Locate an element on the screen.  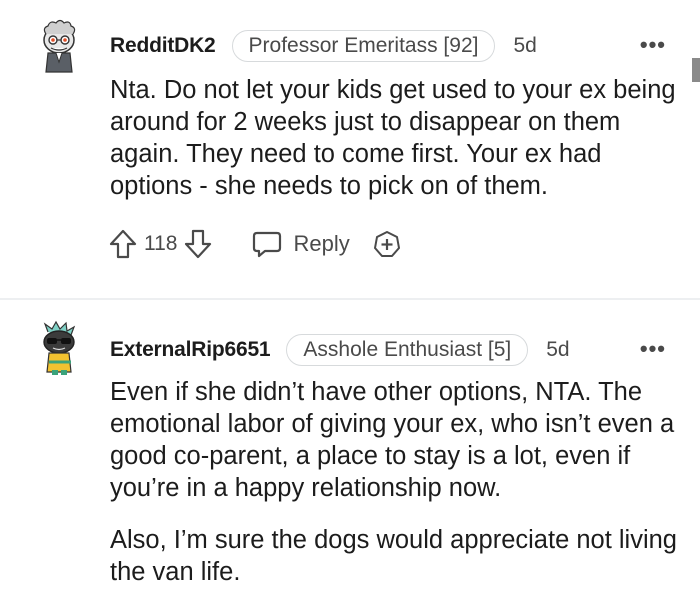
user-avatar is located at coordinates (59, 347).